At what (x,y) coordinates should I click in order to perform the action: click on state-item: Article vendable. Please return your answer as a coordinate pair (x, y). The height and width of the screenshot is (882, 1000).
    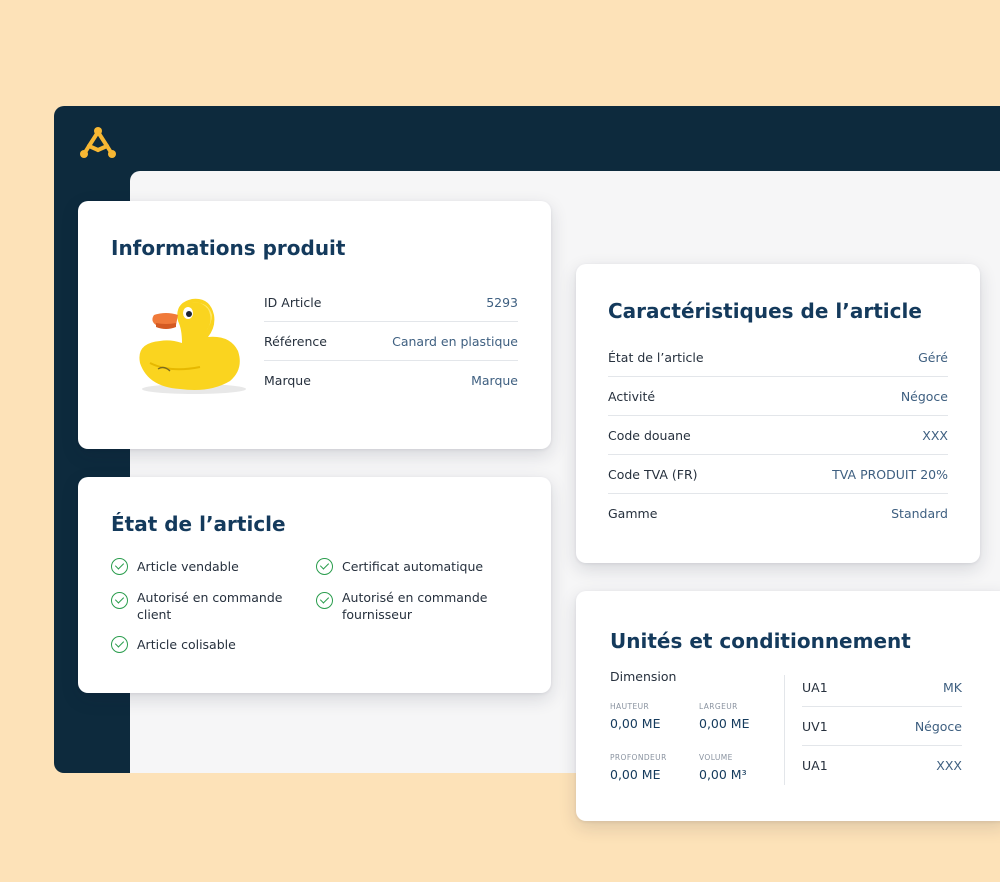
    Looking at the image, I should click on (175, 566).